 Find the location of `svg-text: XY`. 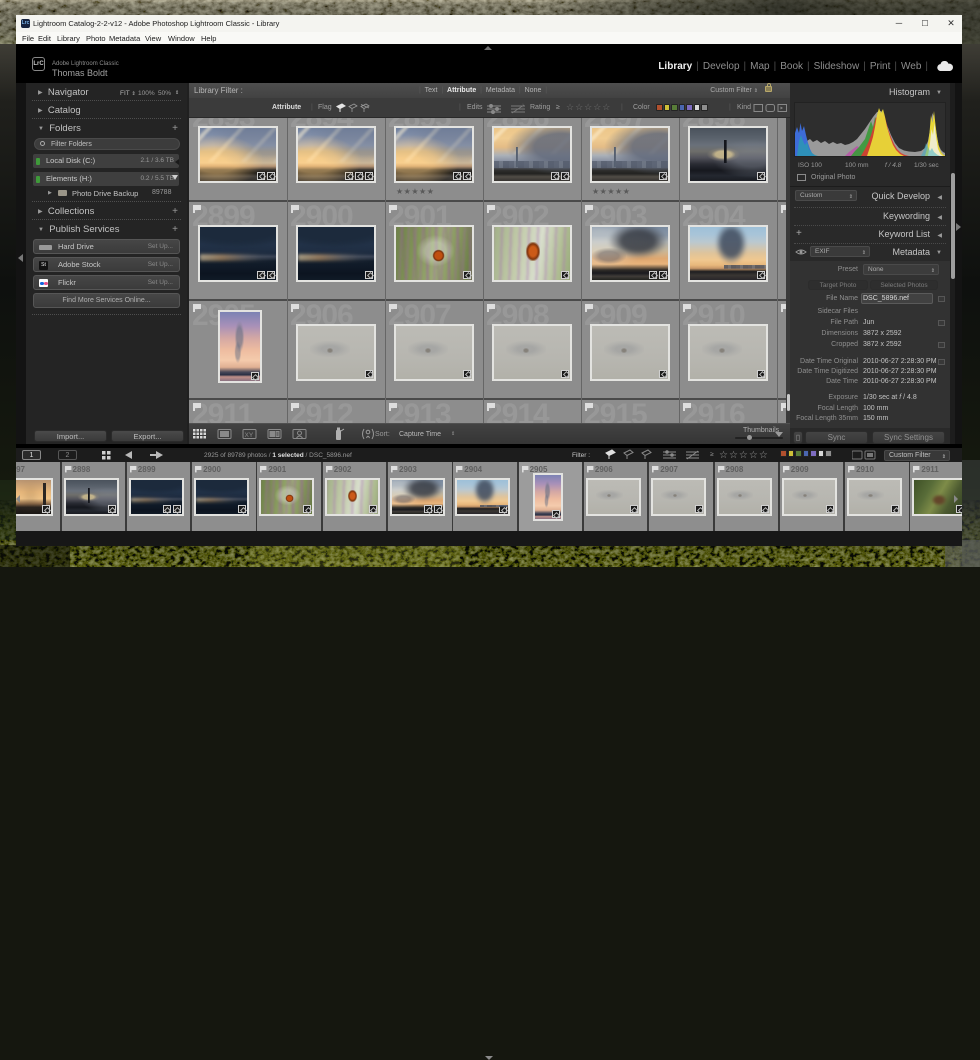

svg-text: XY is located at coordinates (249, 435).